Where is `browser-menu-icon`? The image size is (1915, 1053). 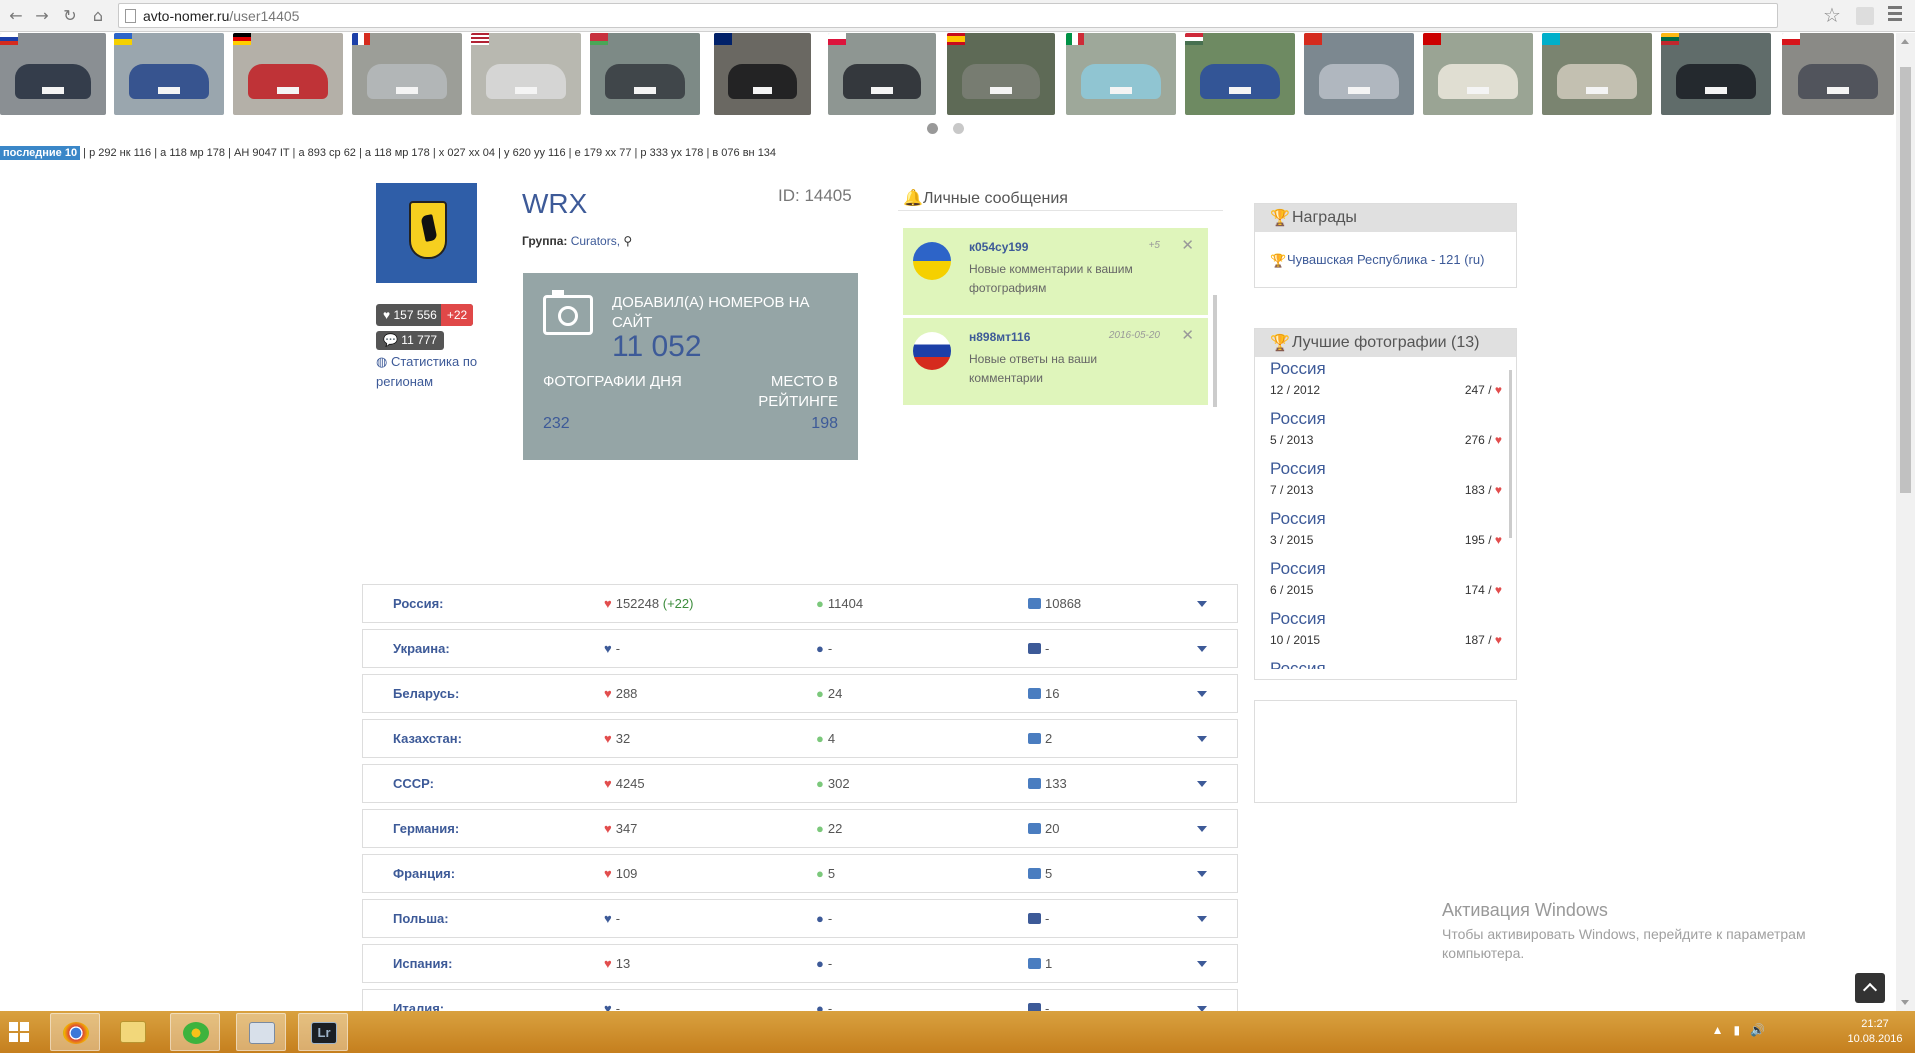 browser-menu-icon is located at coordinates (1895, 15).